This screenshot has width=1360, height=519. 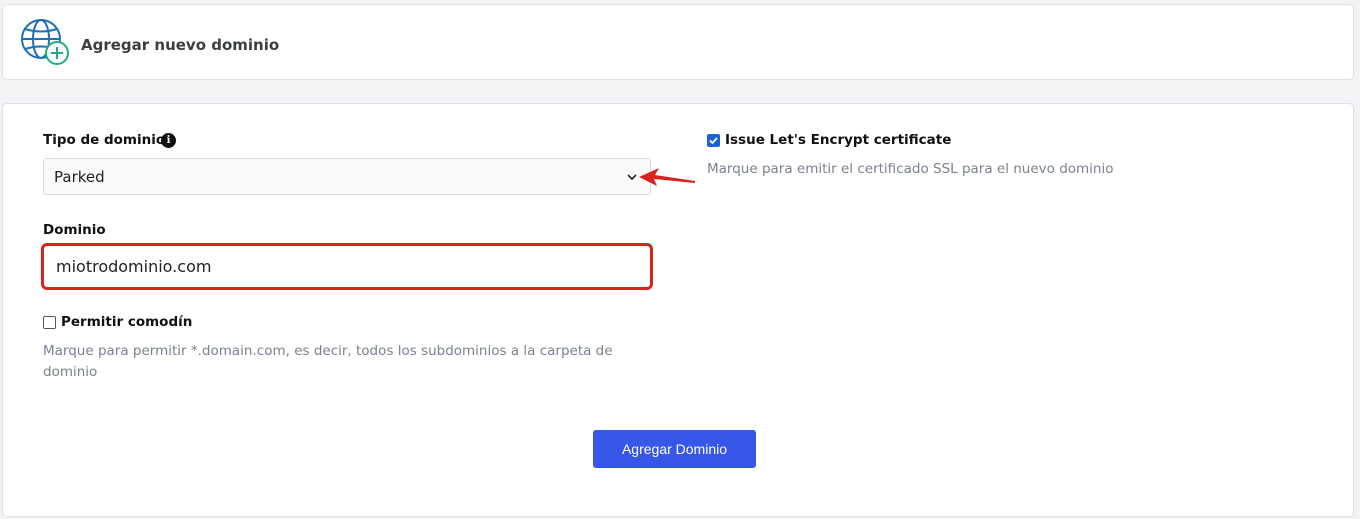 I want to click on ssl-checkbox, so click(x=713, y=140).